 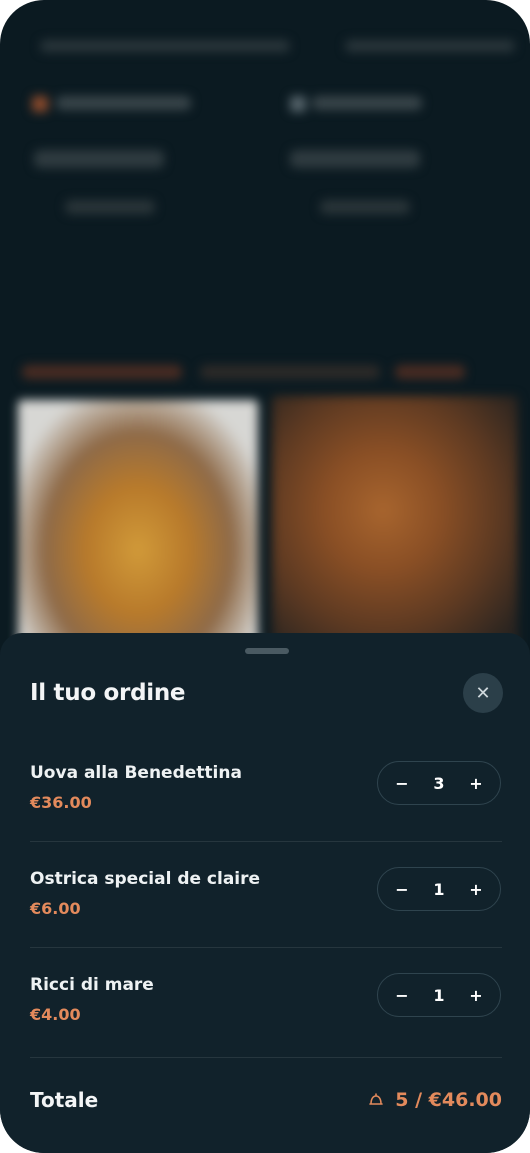 I want to click on quantity-value: 3, so click(x=439, y=783).